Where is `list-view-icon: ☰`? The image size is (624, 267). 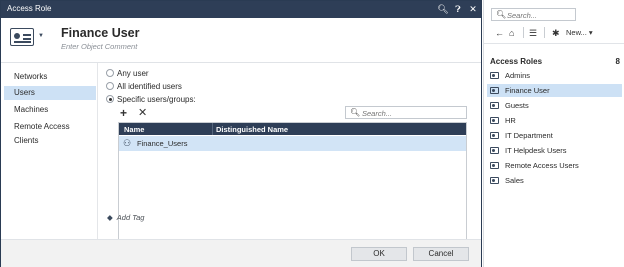 list-view-icon: ☰ is located at coordinates (533, 33).